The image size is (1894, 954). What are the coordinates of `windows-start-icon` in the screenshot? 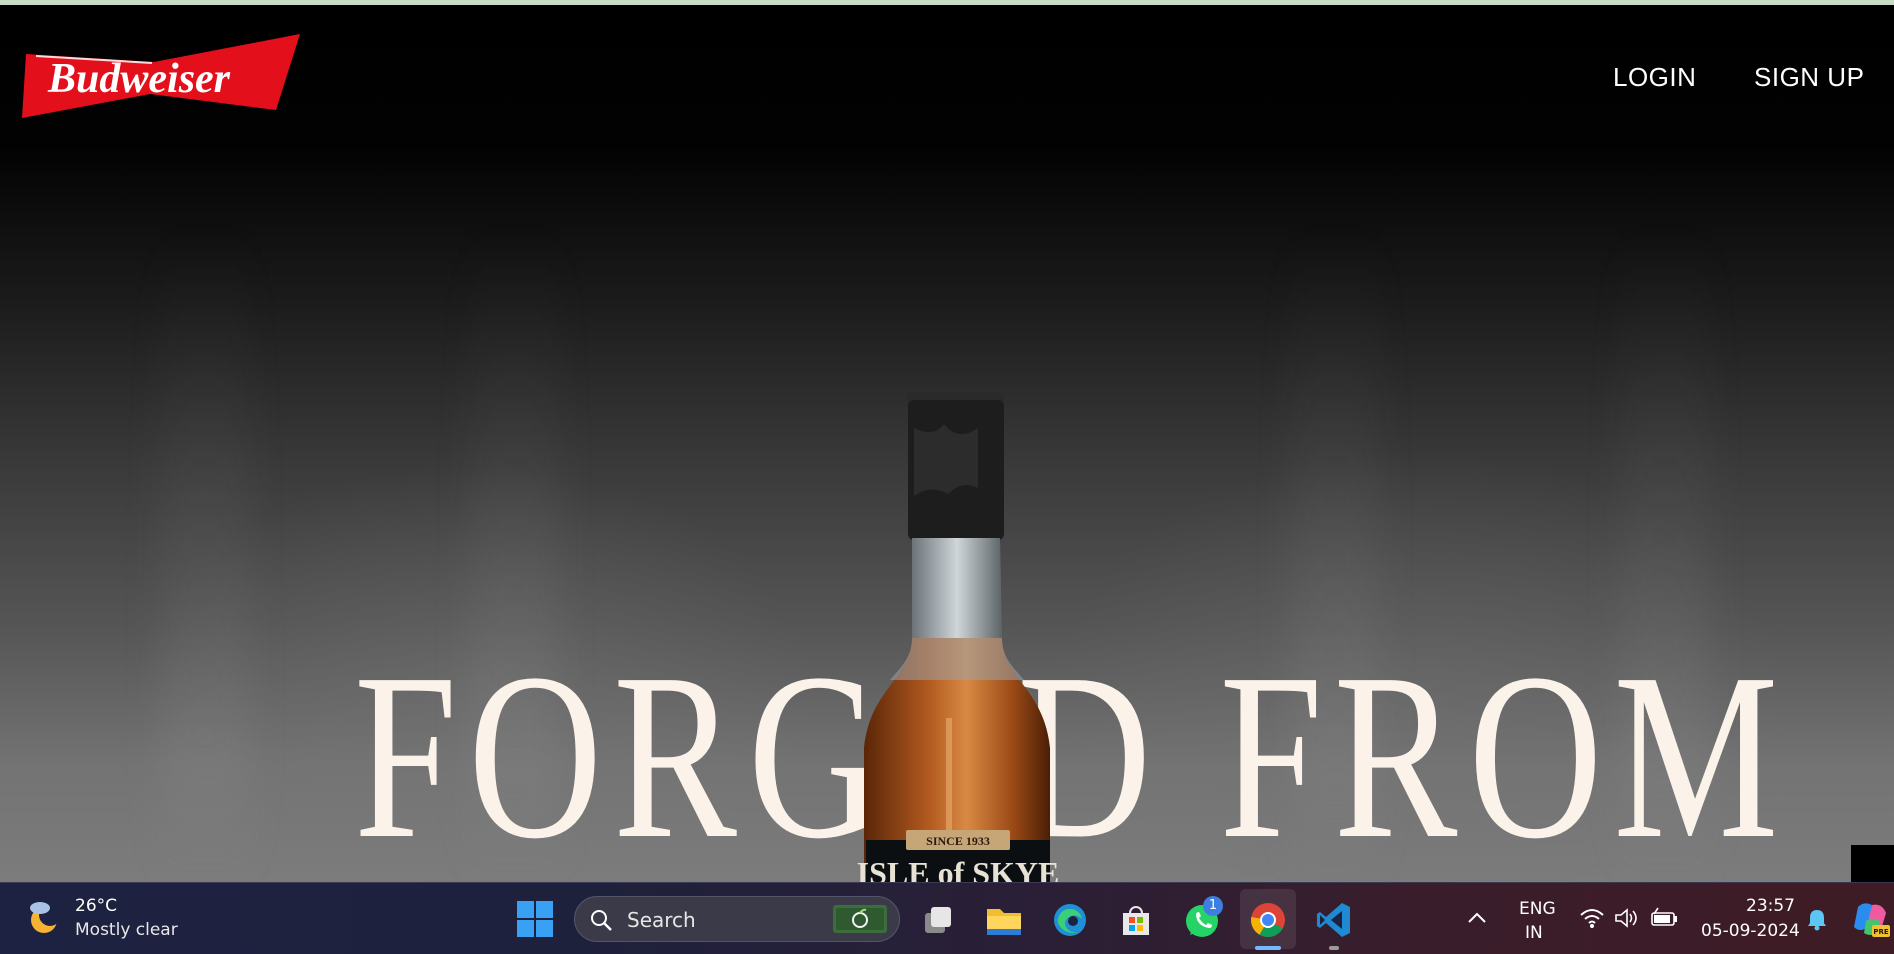 It's located at (535, 919).